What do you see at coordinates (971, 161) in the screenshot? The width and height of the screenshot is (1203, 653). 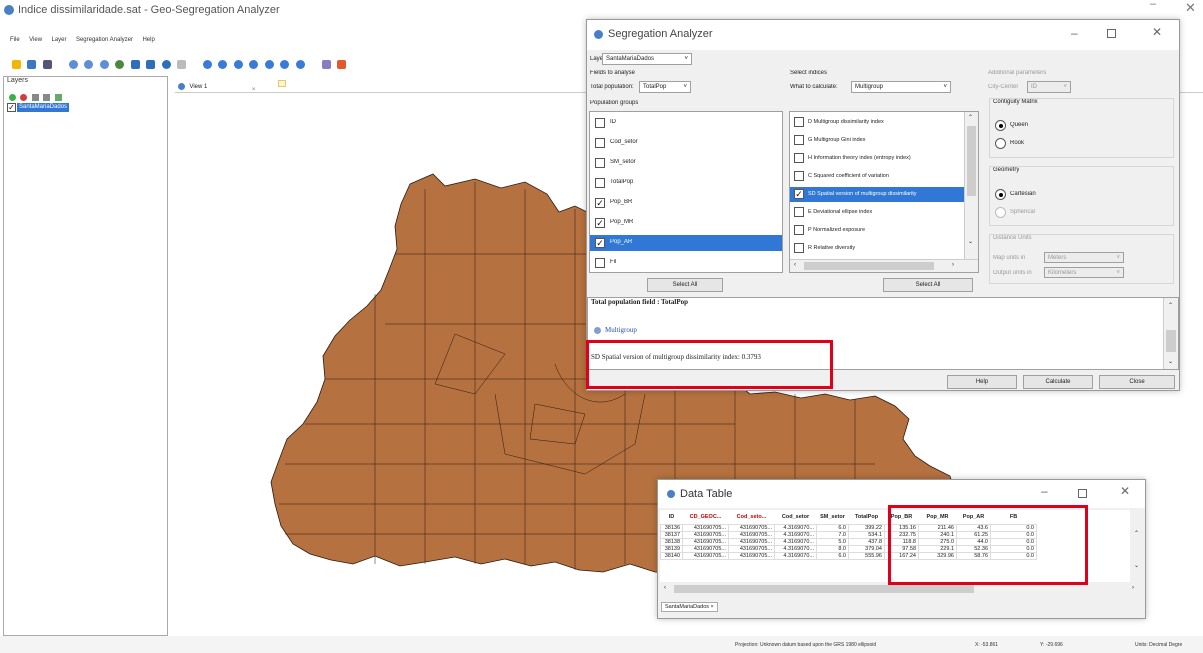 I see `indices-vscroll-thumb` at bounding box center [971, 161].